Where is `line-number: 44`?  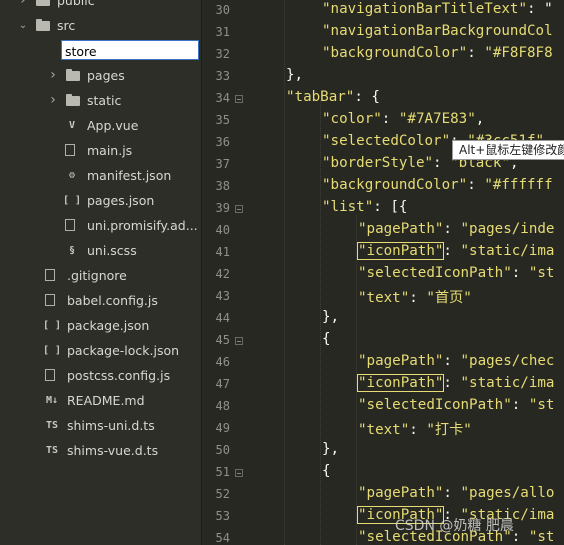
line-number: 44 is located at coordinates (222, 318).